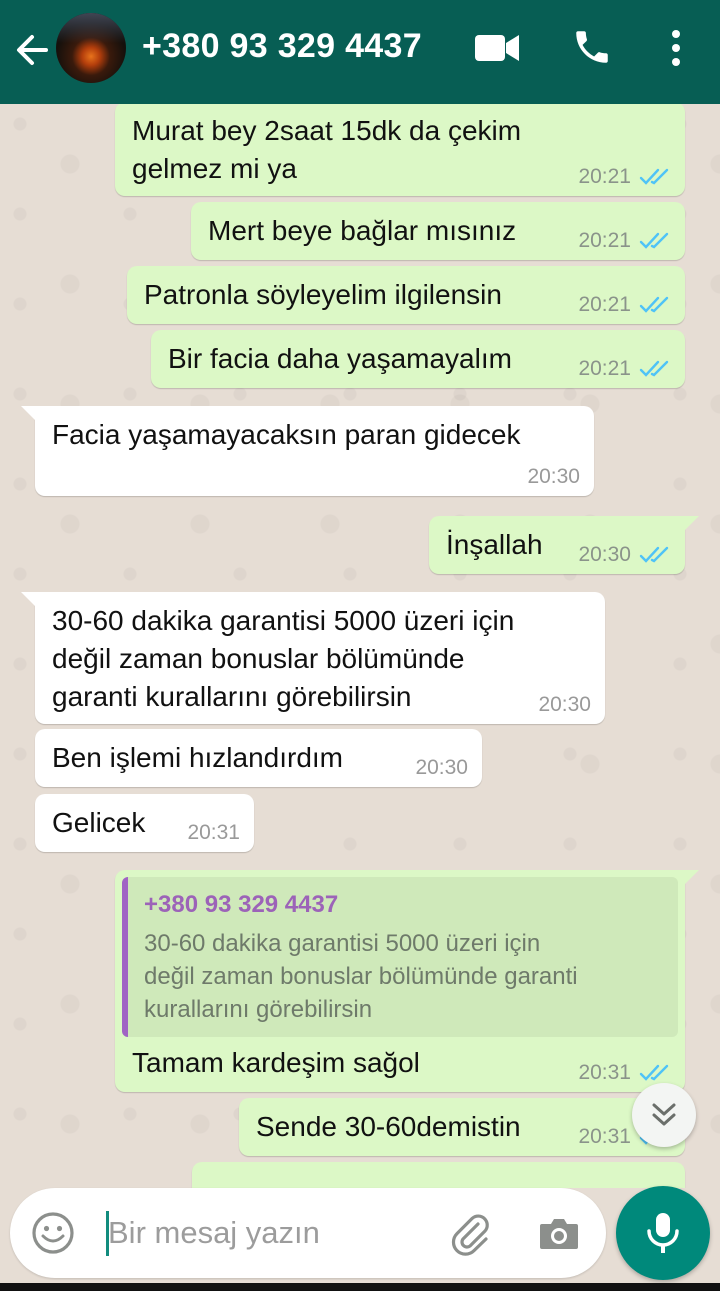 This screenshot has height=1291, width=720. I want to click on message-input, so click(273, 1233).